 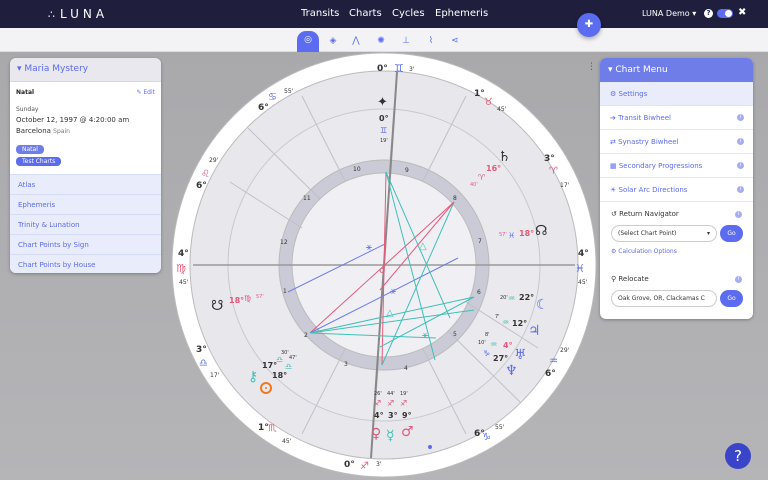 I want to click on help-button: ?, so click(x=738, y=456).